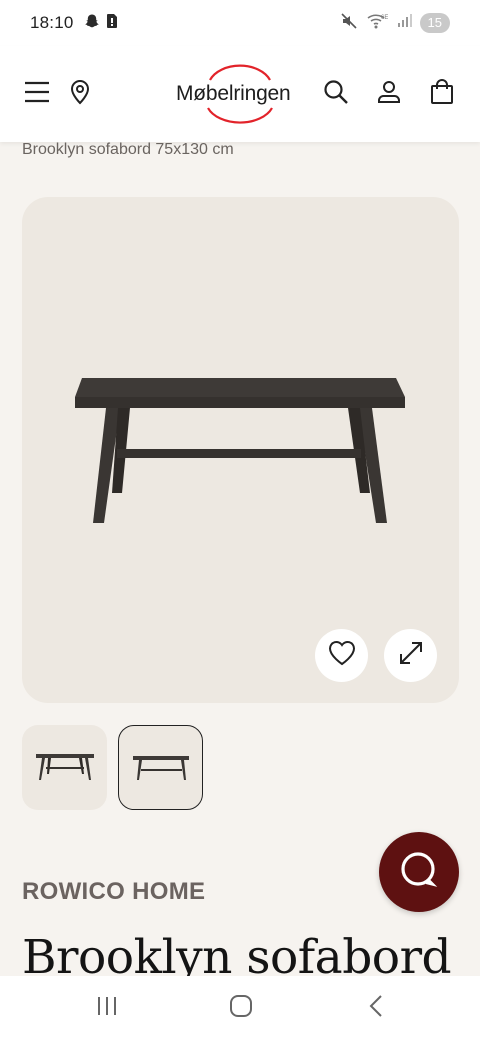 The width and height of the screenshot is (480, 1040). I want to click on home-button, so click(241, 1008).